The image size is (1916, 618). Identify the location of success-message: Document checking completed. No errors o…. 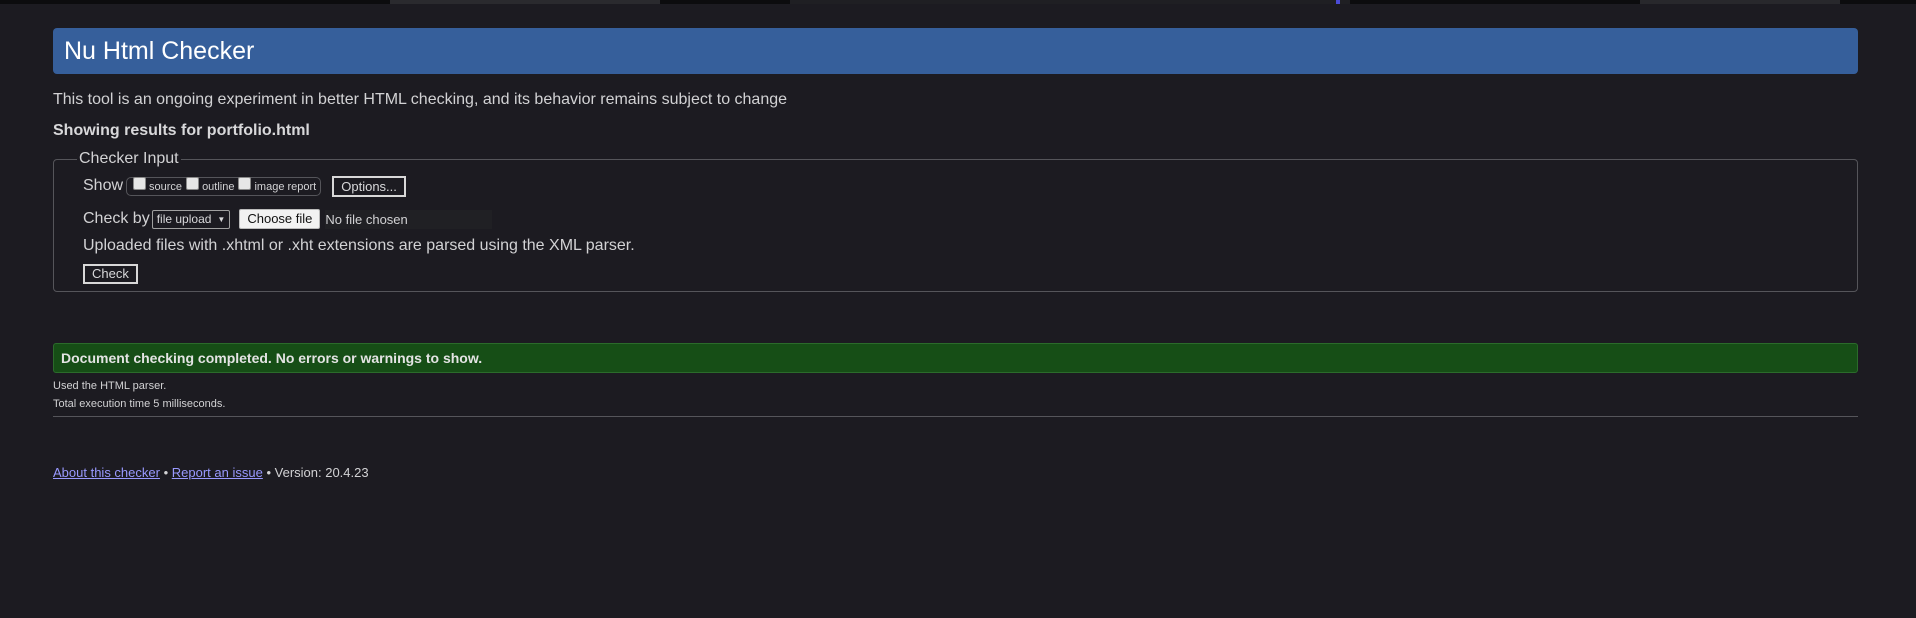
(955, 358).